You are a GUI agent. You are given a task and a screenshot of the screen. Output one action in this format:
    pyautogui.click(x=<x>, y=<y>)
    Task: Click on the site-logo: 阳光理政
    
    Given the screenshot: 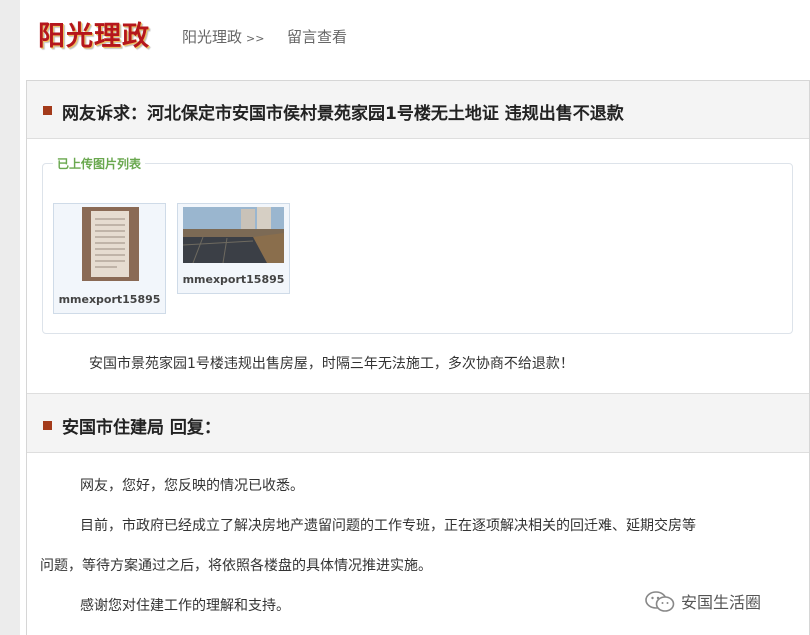 What is the action you would take?
    pyautogui.click(x=94, y=33)
    